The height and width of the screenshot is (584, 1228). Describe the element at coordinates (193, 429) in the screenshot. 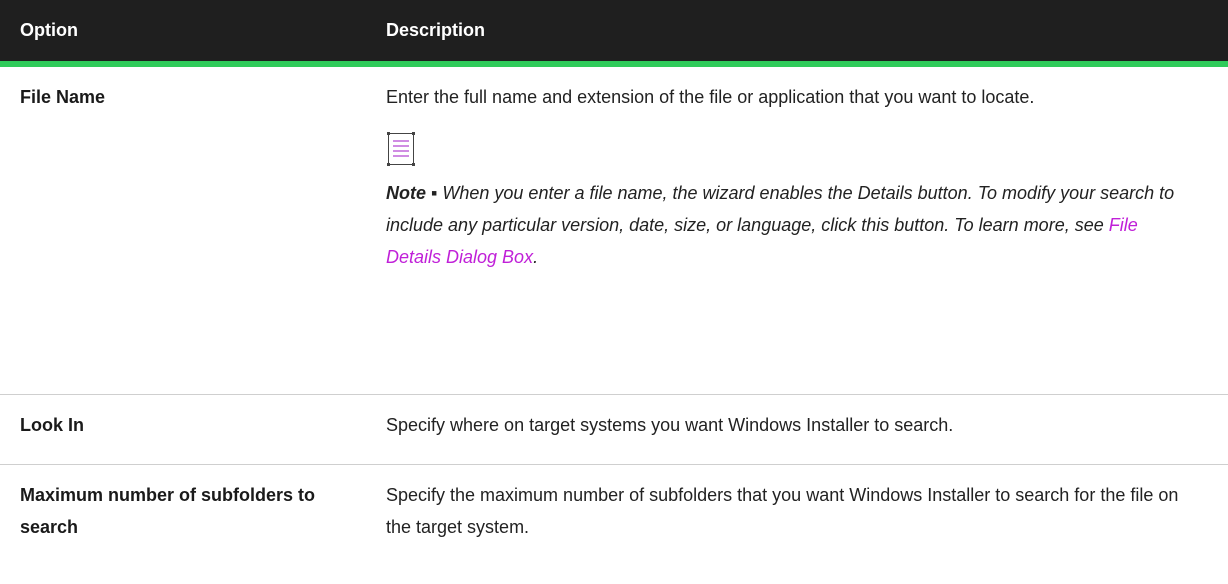

I see `option-name: Look In` at that location.